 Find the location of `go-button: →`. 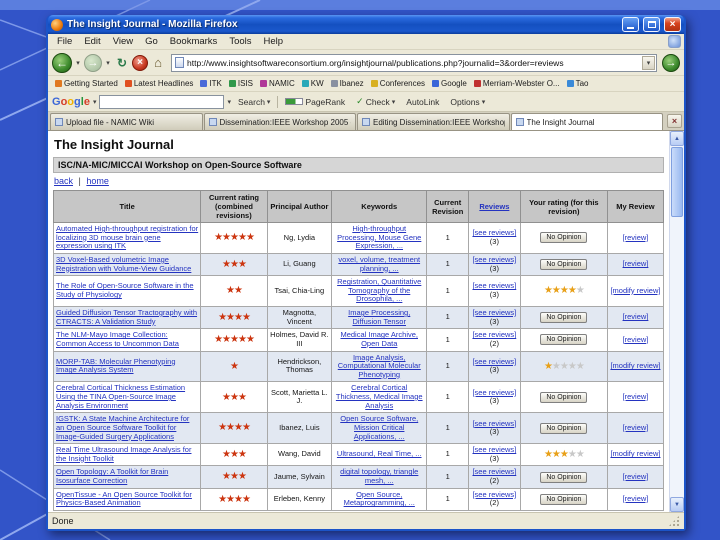

go-button: → is located at coordinates (671, 62).